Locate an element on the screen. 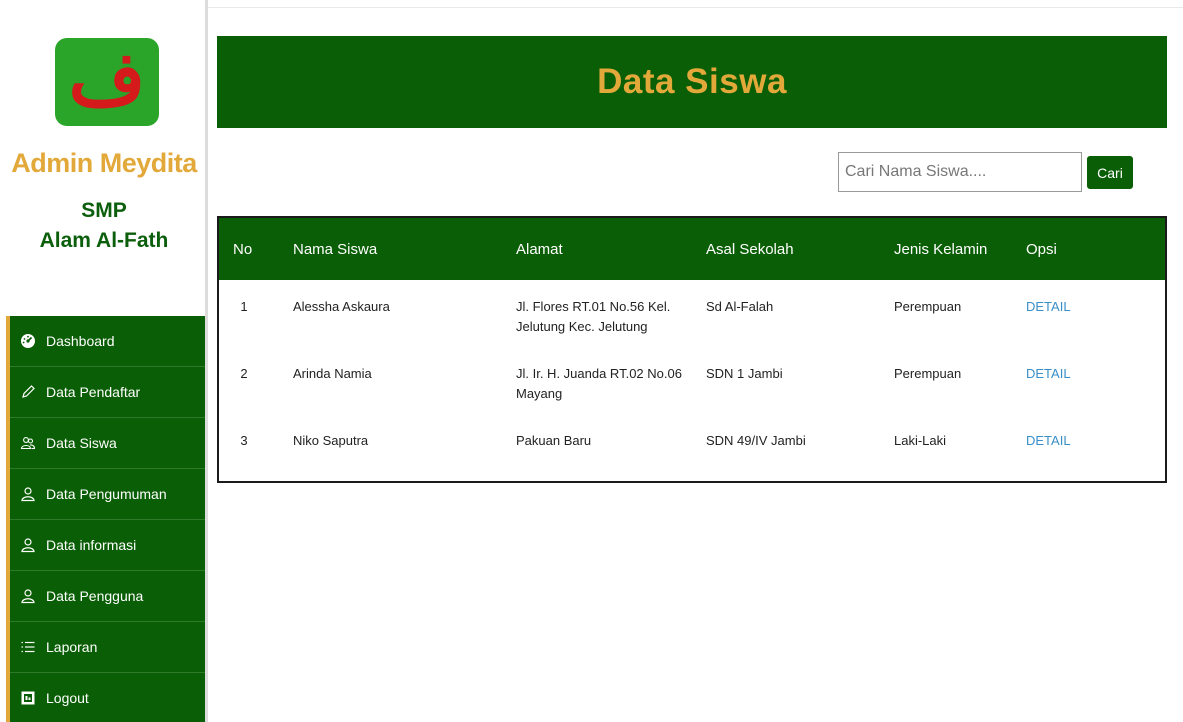 This screenshot has width=1183, height=722. page-header-banner: Data Siswa is located at coordinates (692, 82).